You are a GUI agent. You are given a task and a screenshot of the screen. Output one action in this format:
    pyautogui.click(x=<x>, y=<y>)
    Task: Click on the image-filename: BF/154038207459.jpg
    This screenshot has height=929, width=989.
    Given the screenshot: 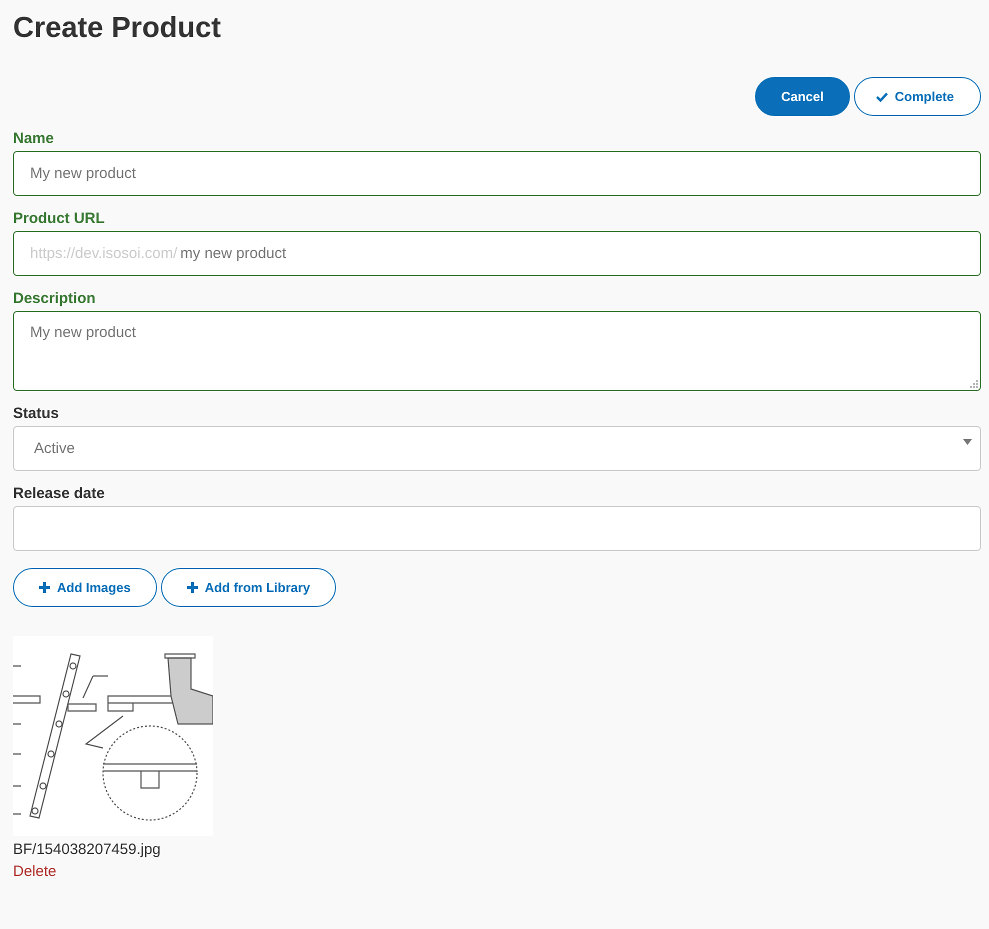 What is the action you would take?
    pyautogui.click(x=87, y=849)
    